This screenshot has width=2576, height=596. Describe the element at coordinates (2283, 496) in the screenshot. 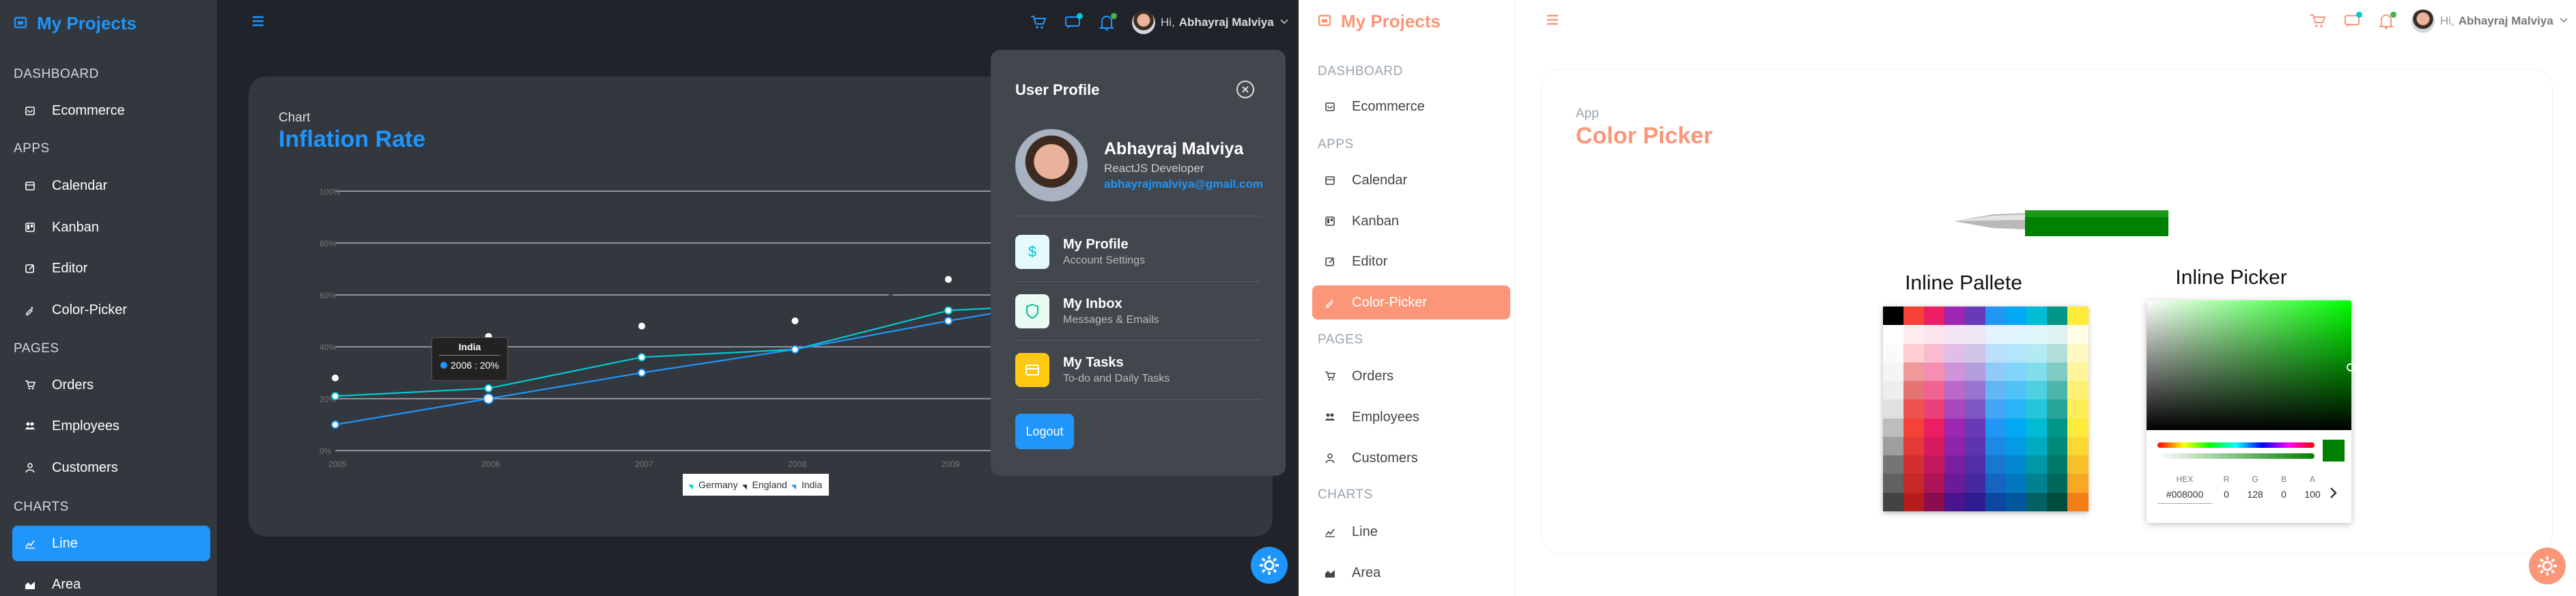

I see `b-input: 0` at that location.